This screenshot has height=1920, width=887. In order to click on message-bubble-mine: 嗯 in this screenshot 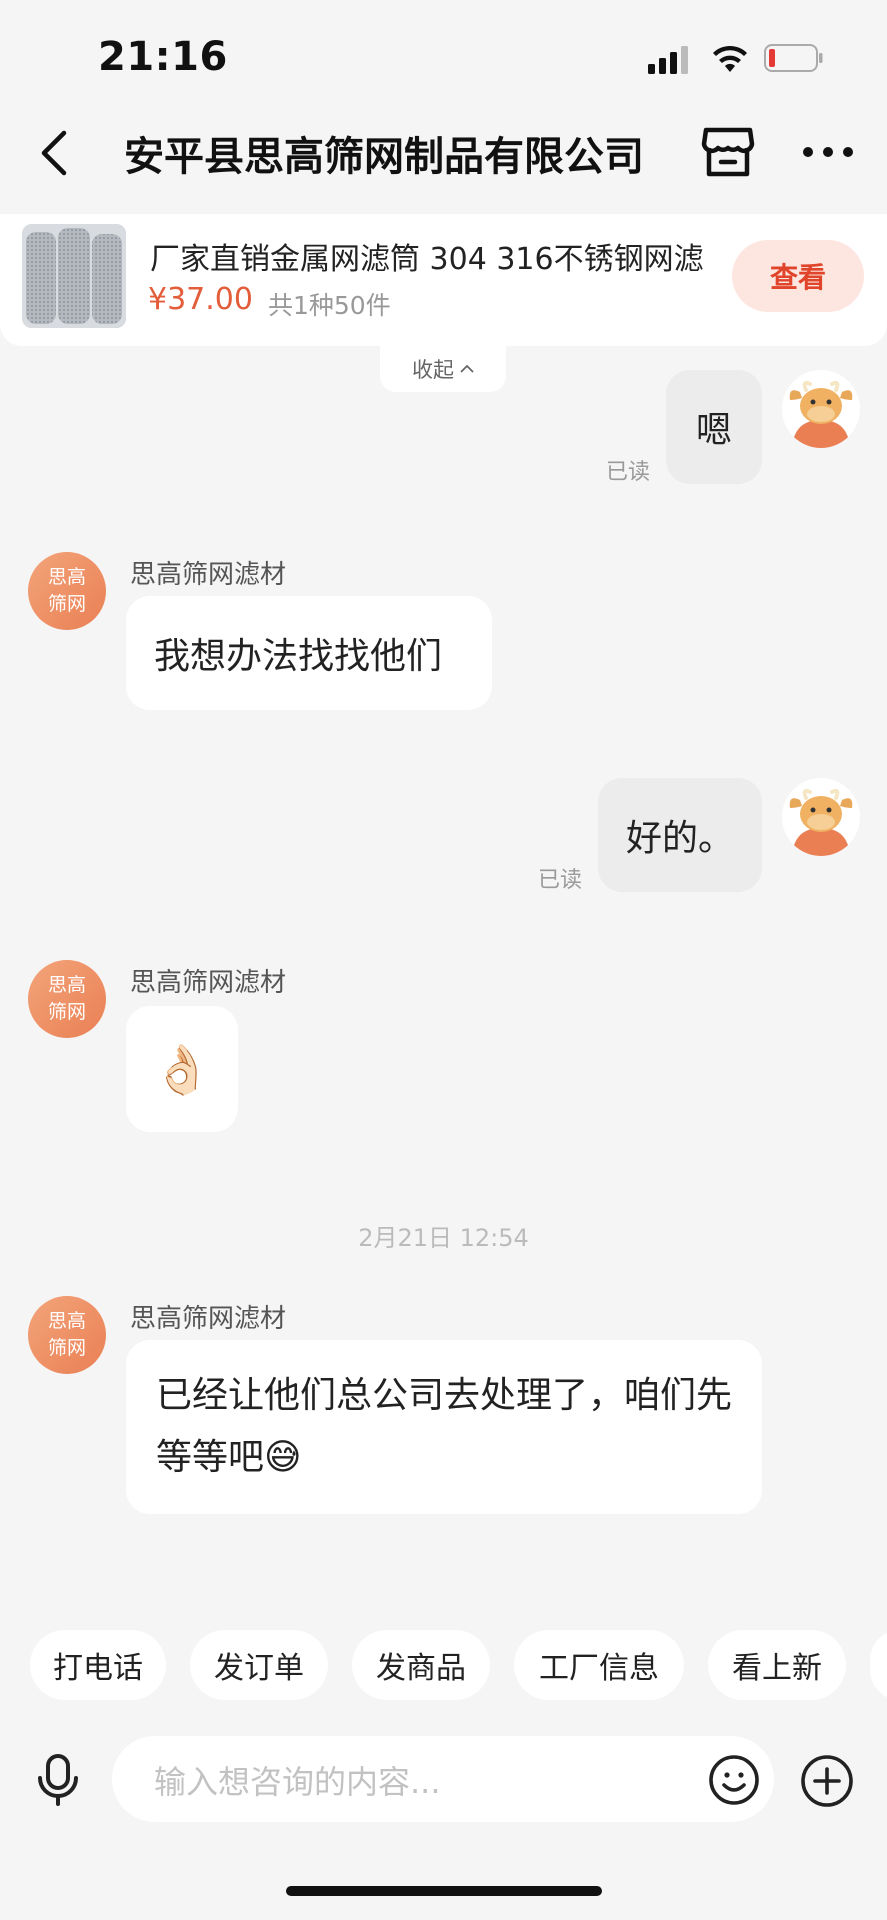, I will do `click(714, 427)`.